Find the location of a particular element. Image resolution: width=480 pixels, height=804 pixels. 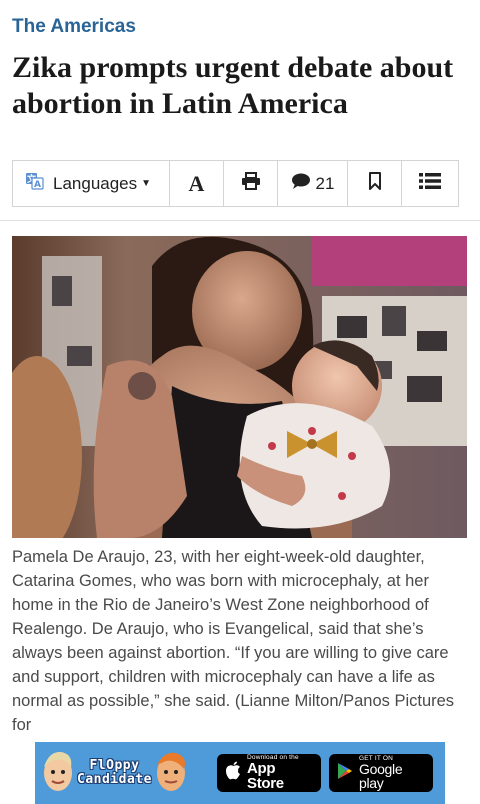

google-play-button: GET IT ON Google play is located at coordinates (381, 773).